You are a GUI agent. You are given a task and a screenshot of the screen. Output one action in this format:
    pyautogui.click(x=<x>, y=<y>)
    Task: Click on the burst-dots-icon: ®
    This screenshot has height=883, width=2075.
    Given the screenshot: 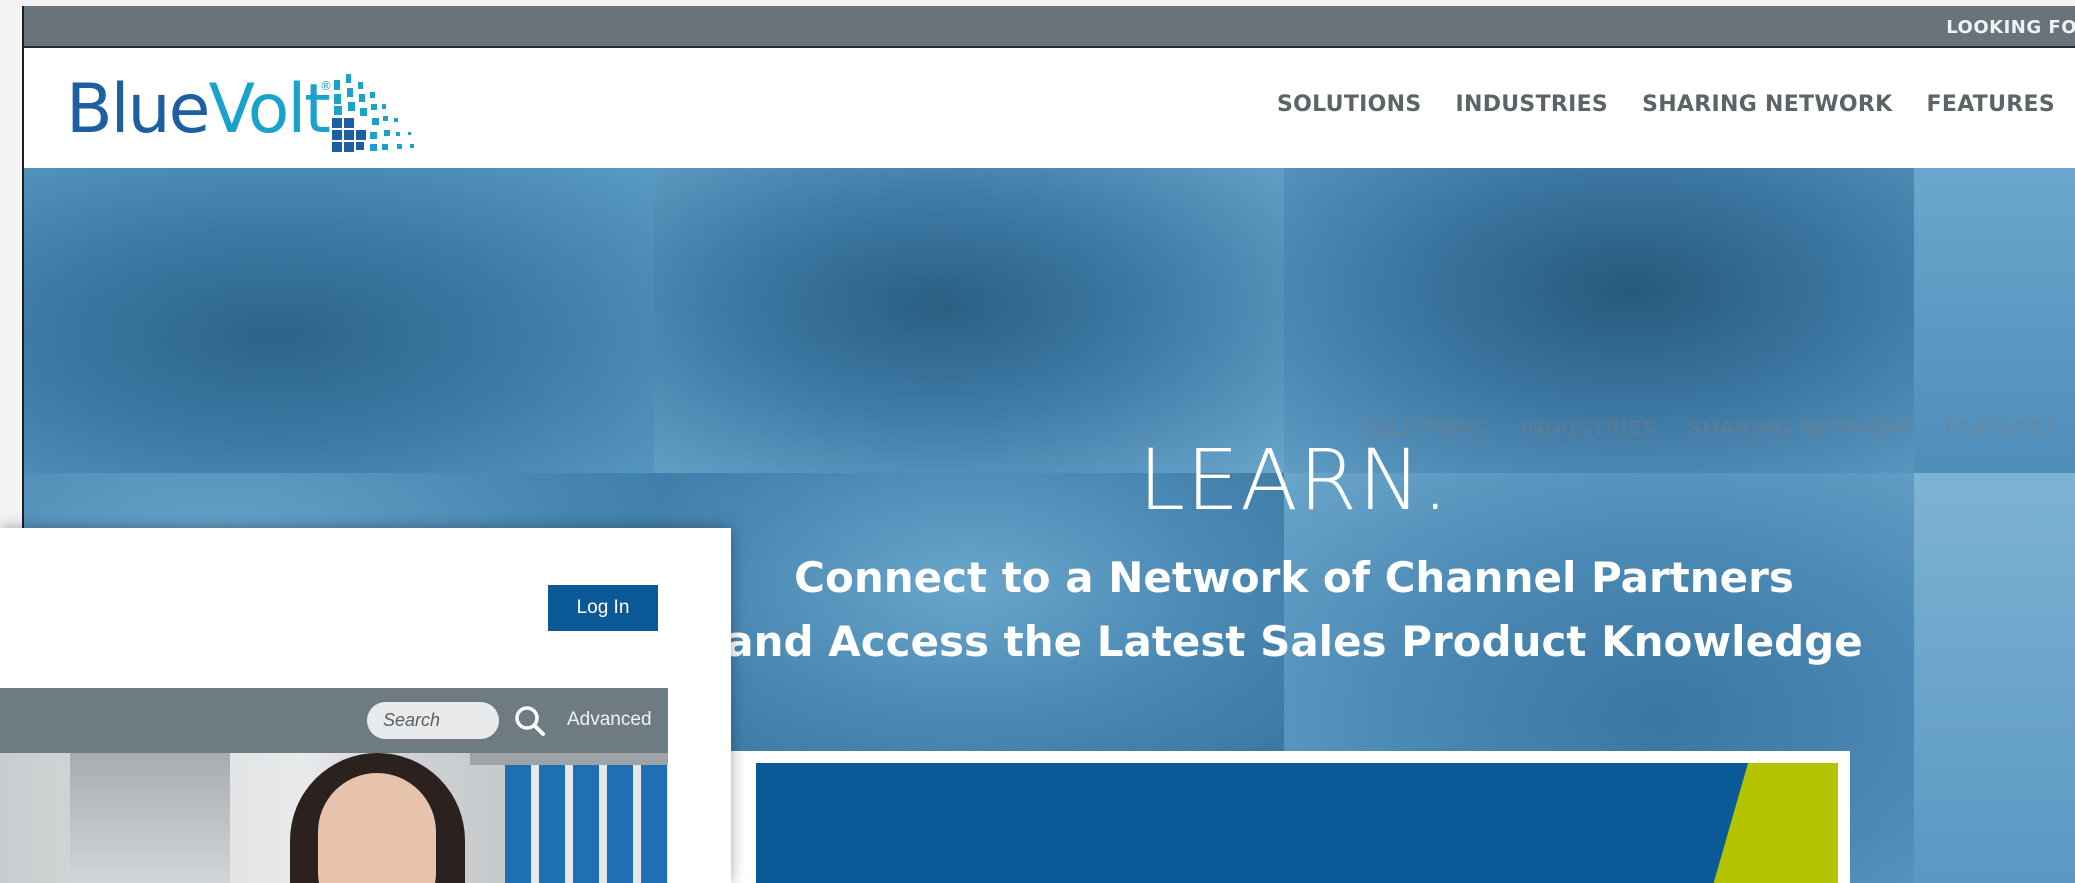 What is the action you would take?
    pyautogui.click(x=367, y=113)
    